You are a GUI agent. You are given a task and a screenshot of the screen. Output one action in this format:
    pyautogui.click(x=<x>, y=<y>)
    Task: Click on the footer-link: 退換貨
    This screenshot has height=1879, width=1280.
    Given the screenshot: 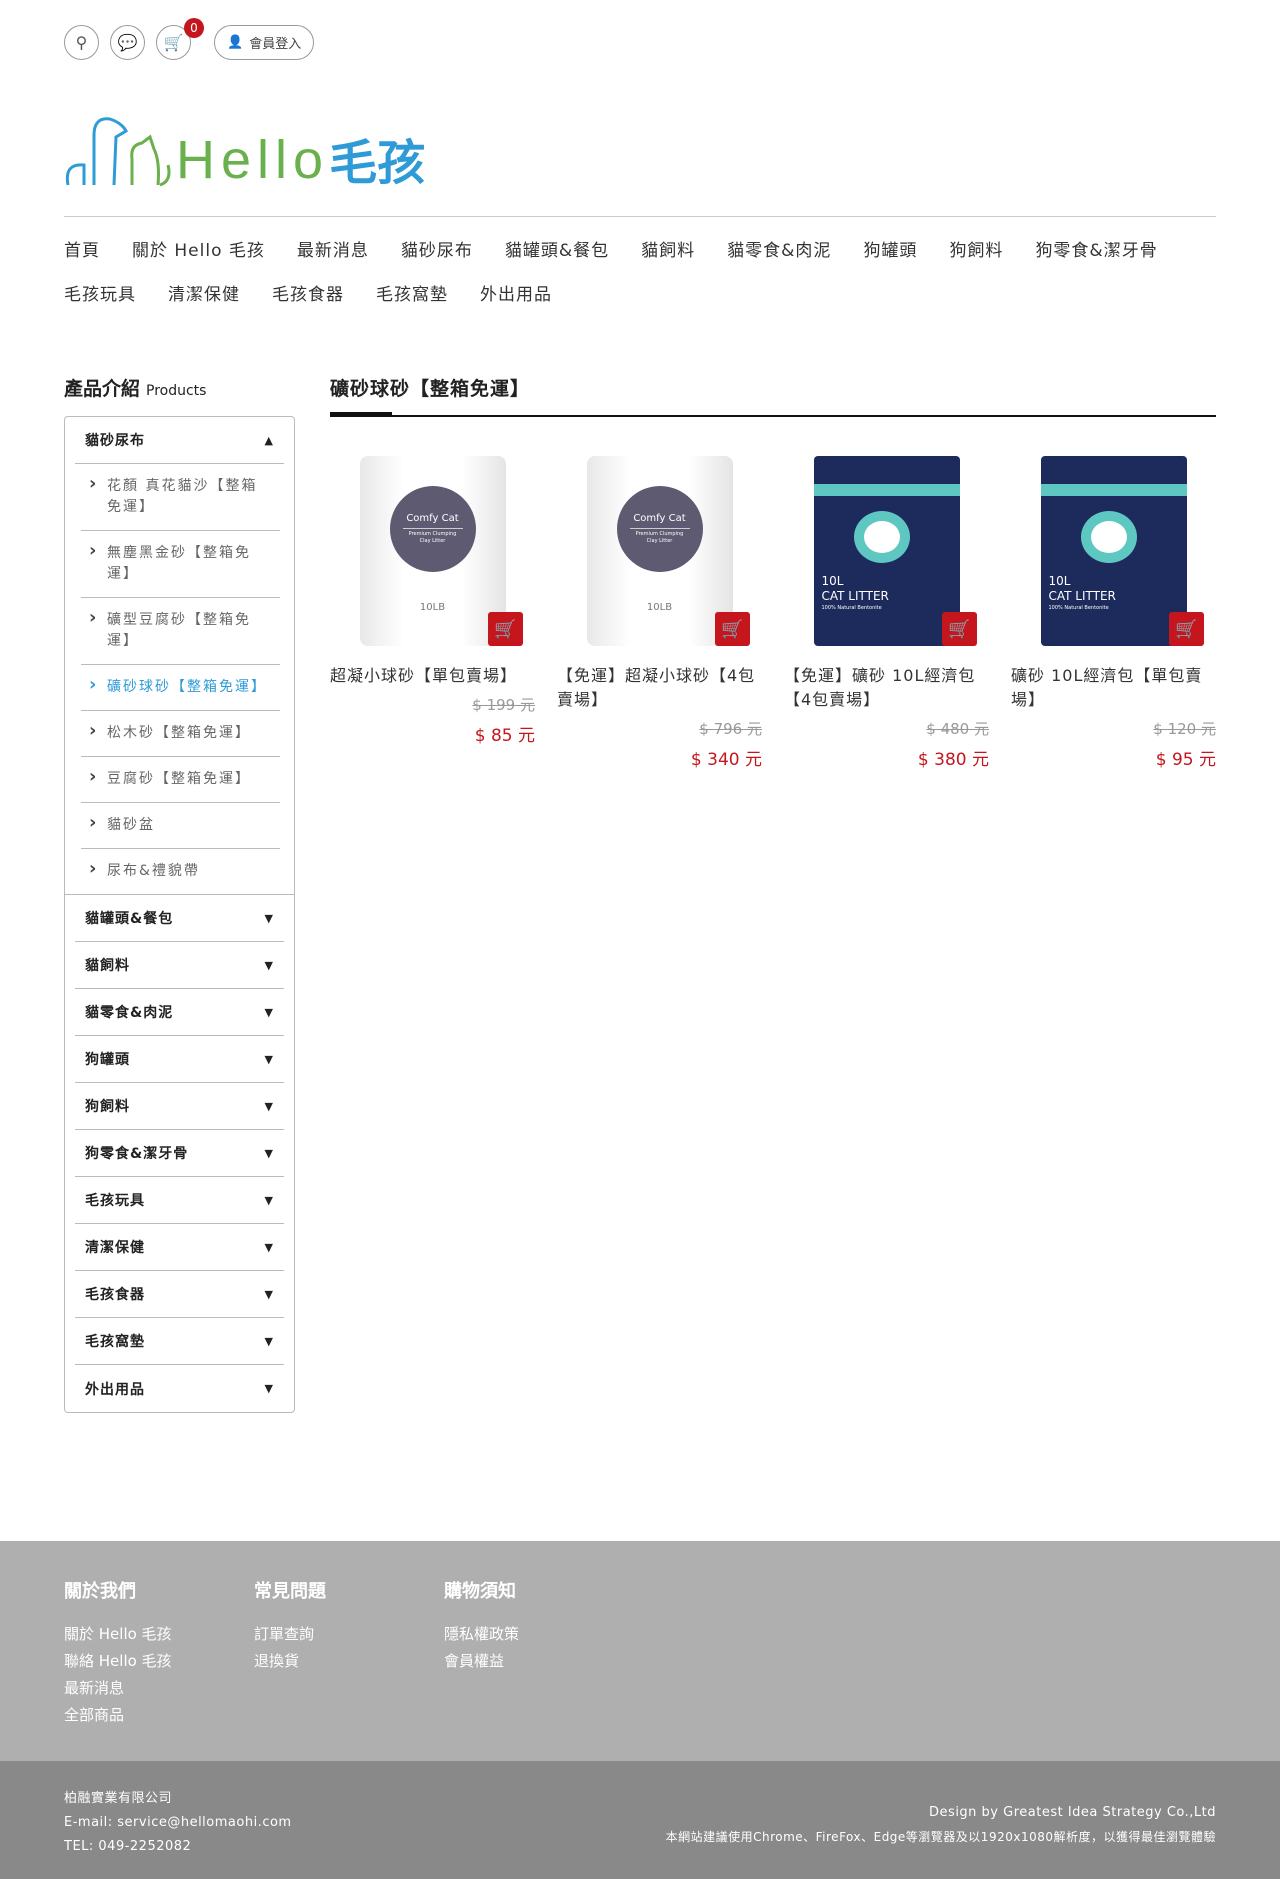 What is the action you would take?
    pyautogui.click(x=290, y=1661)
    